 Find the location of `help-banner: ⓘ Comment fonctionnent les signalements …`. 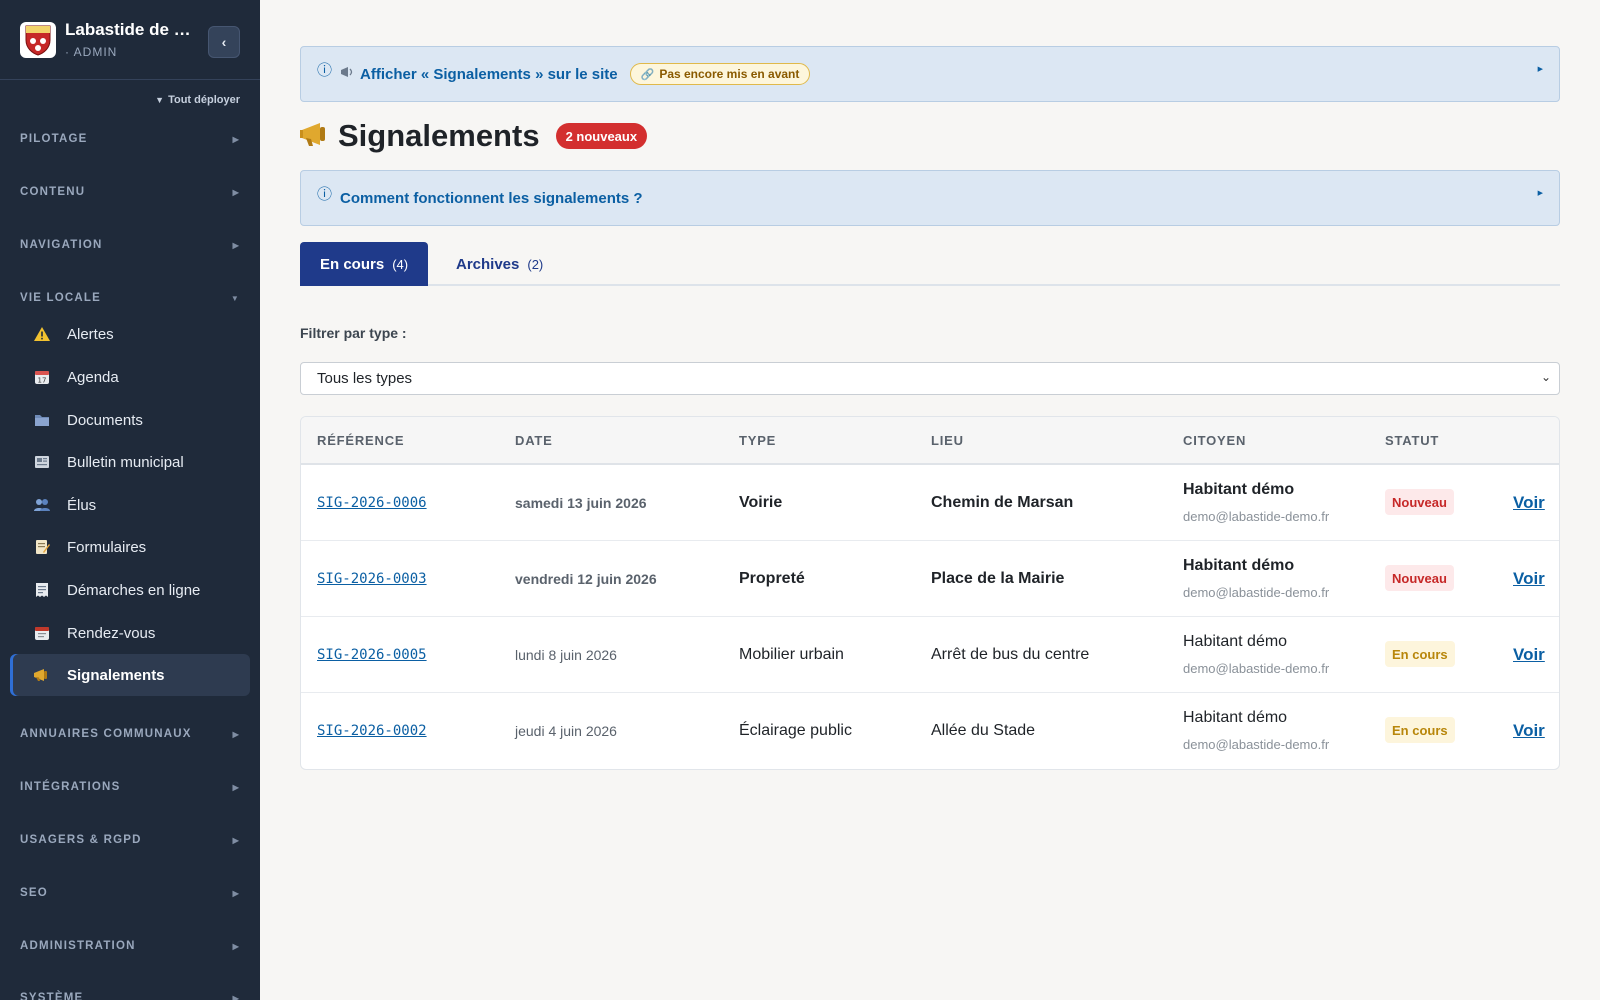

help-banner: ⓘ Comment fonctionnent les signalements … is located at coordinates (930, 198).